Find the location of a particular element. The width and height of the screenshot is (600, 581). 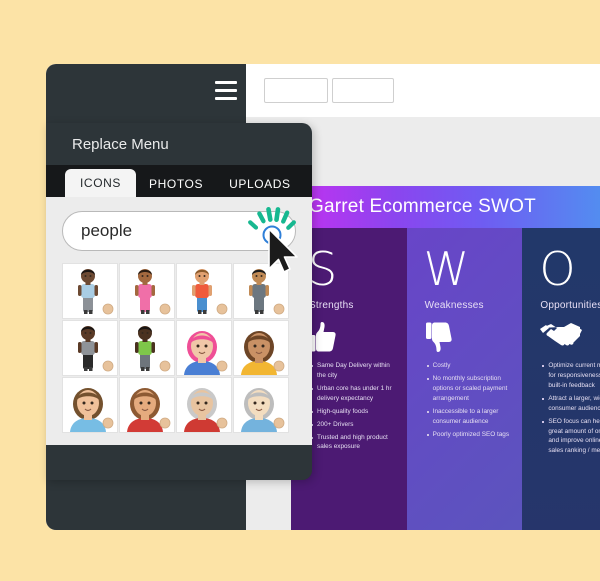

panel-title: Replace Menu is located at coordinates (120, 144).